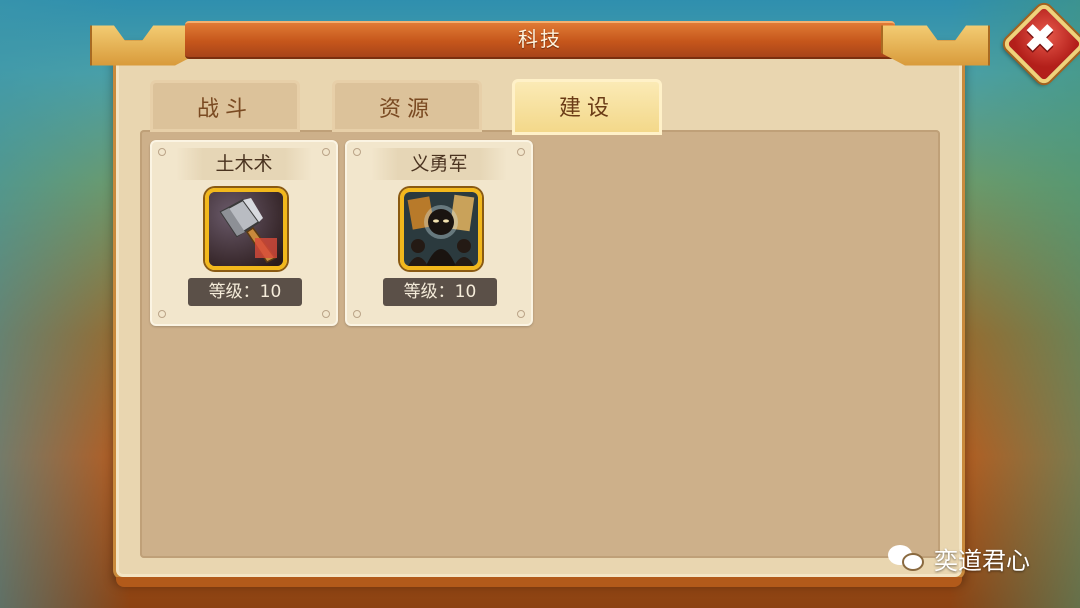 This screenshot has height=608, width=1080. I want to click on tech-card-civil-engineering: 土木术 等级：10, so click(244, 233).